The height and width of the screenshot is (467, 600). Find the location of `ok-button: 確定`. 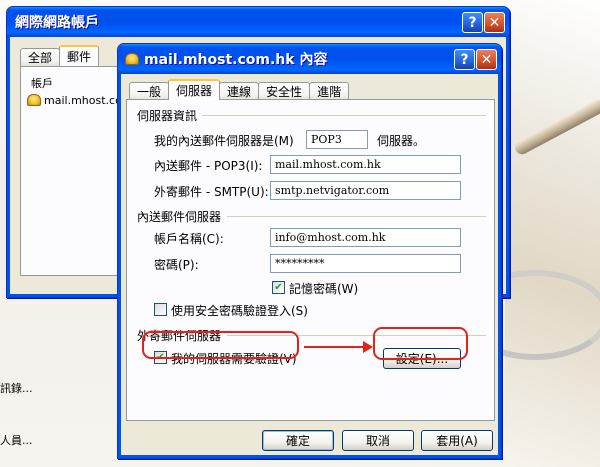

ok-button: 確定 is located at coordinates (298, 440).